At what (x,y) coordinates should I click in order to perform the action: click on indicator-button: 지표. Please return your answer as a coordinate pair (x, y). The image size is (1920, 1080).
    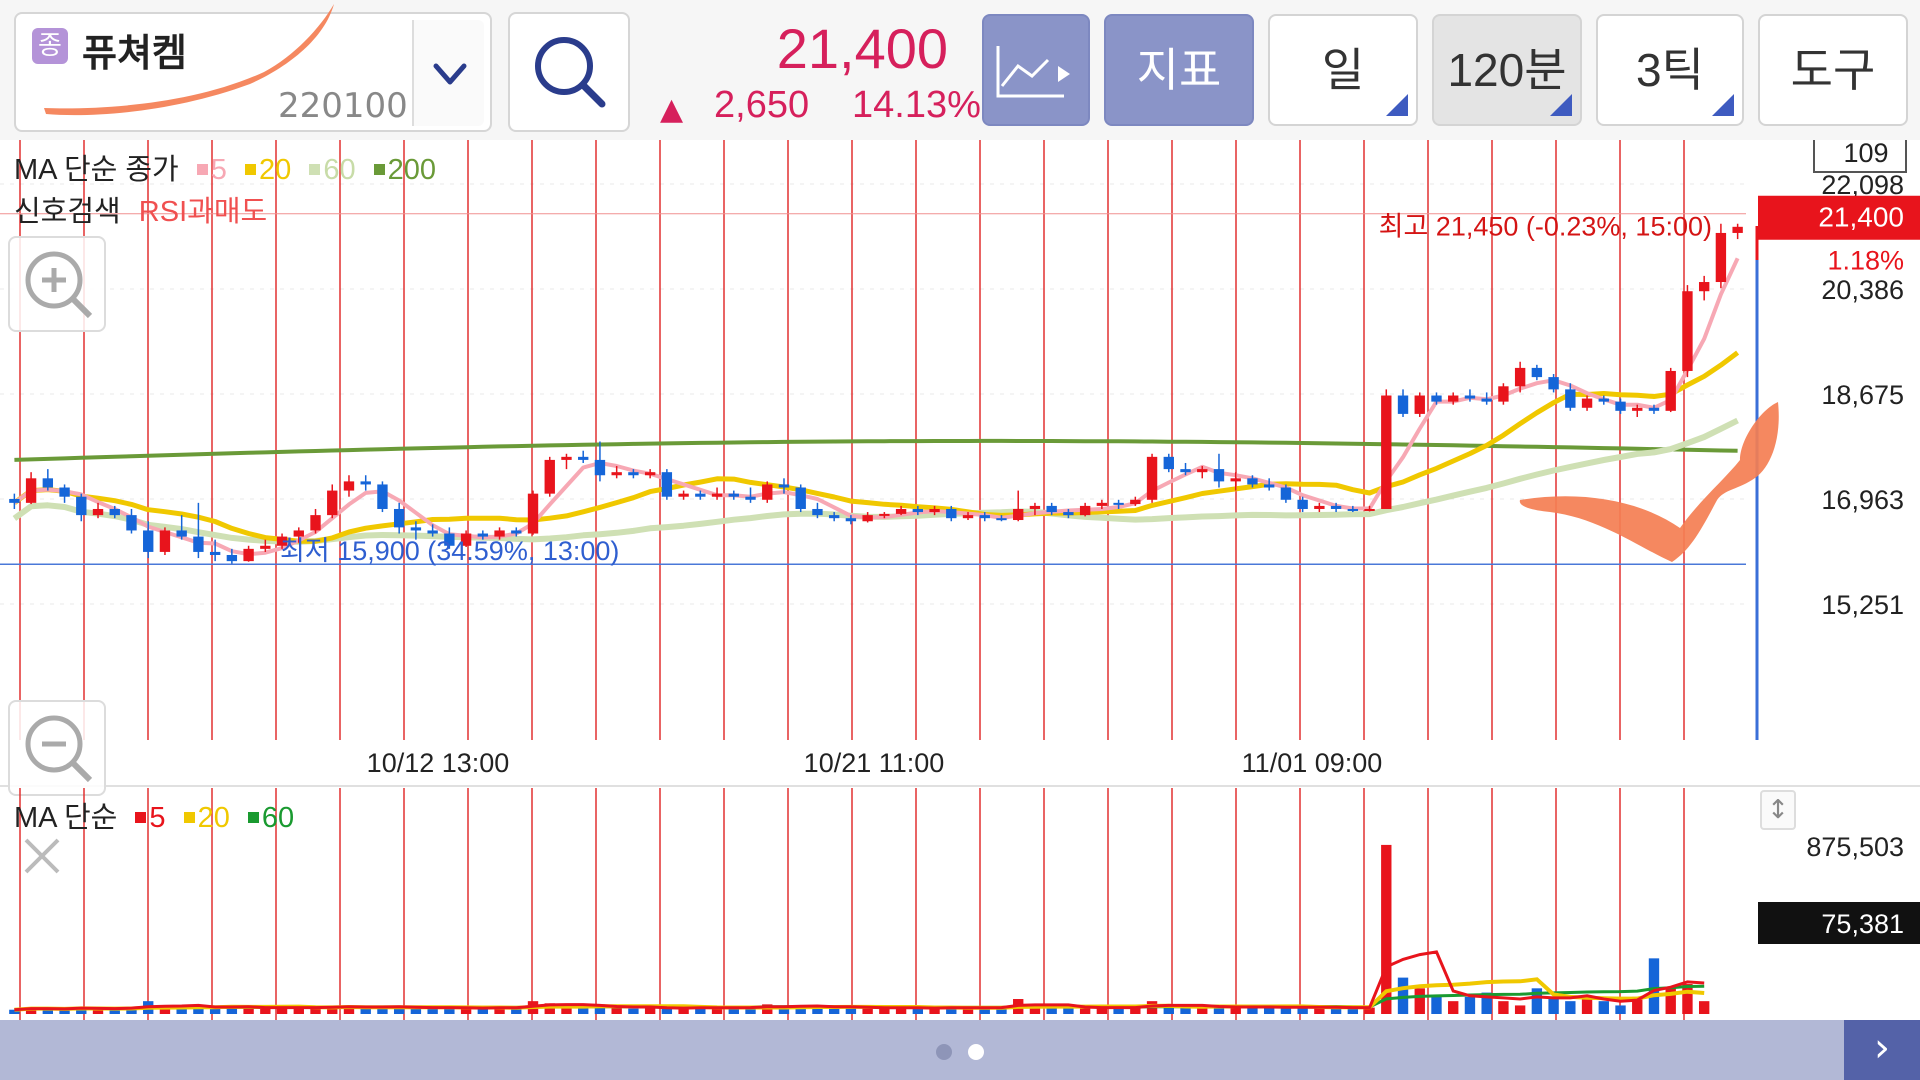
    Looking at the image, I should click on (1179, 70).